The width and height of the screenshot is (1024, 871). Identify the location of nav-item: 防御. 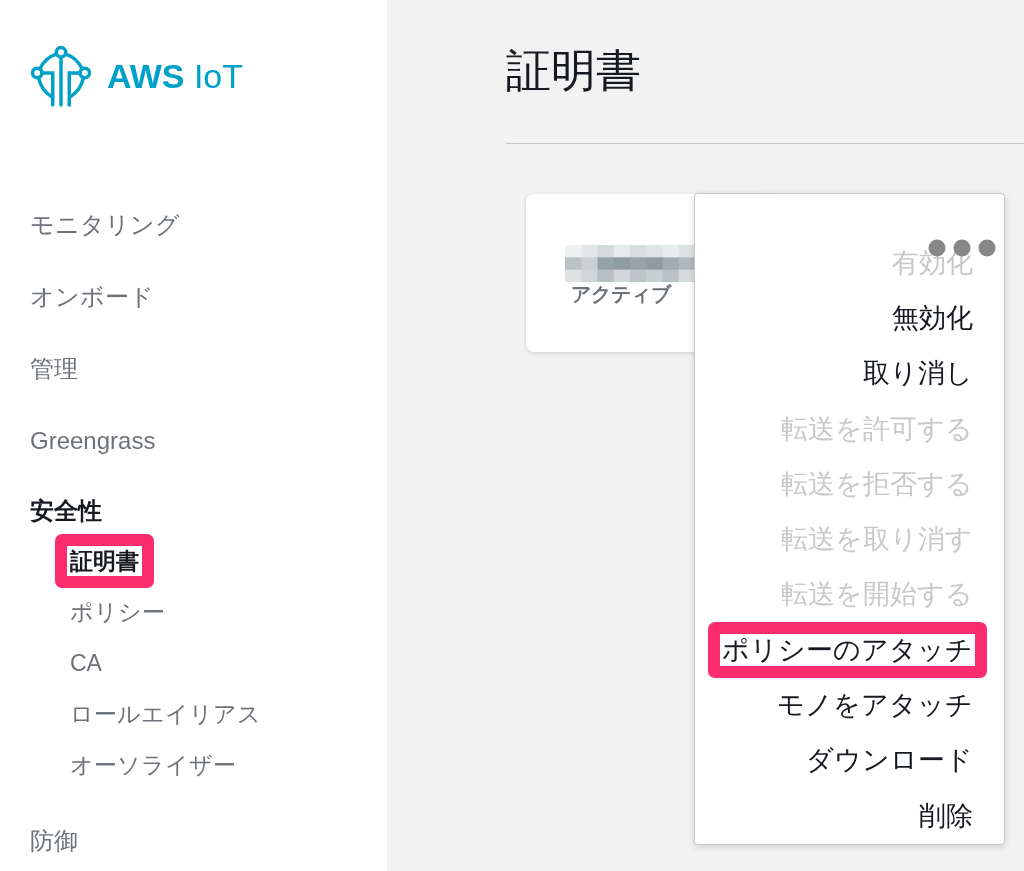
(54, 841).